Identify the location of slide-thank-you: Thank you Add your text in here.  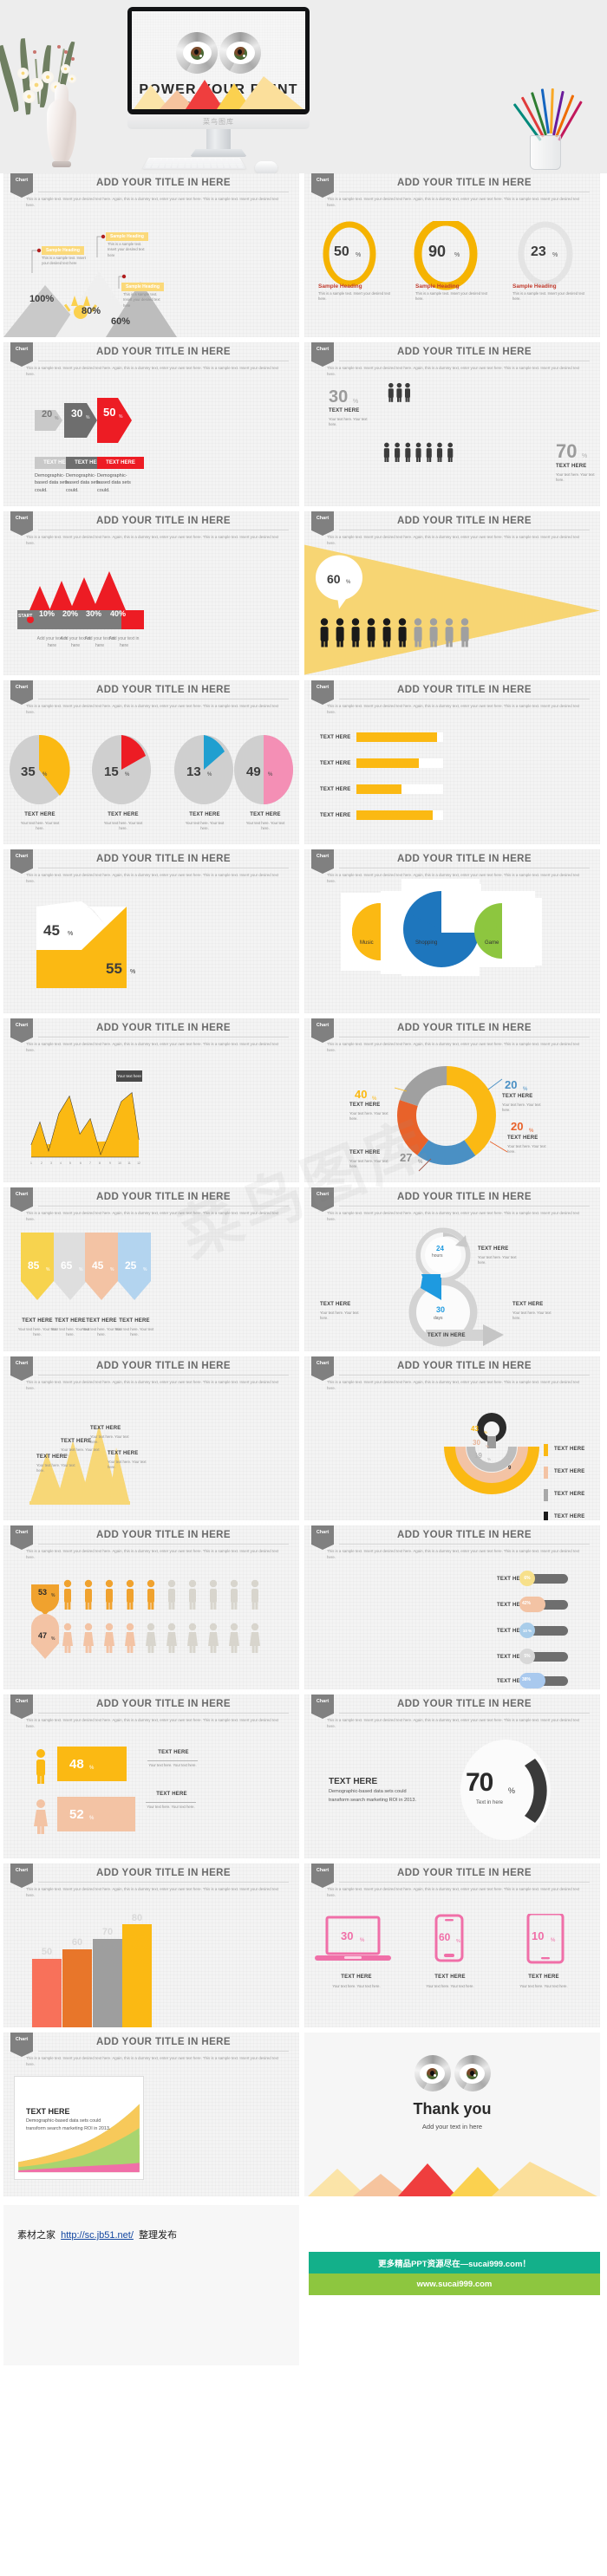
(452, 2114).